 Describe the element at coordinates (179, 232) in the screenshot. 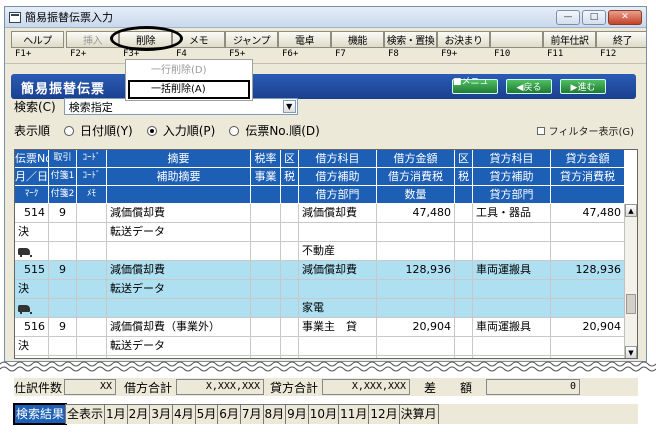

I see `table-cell: 転送データ` at that location.